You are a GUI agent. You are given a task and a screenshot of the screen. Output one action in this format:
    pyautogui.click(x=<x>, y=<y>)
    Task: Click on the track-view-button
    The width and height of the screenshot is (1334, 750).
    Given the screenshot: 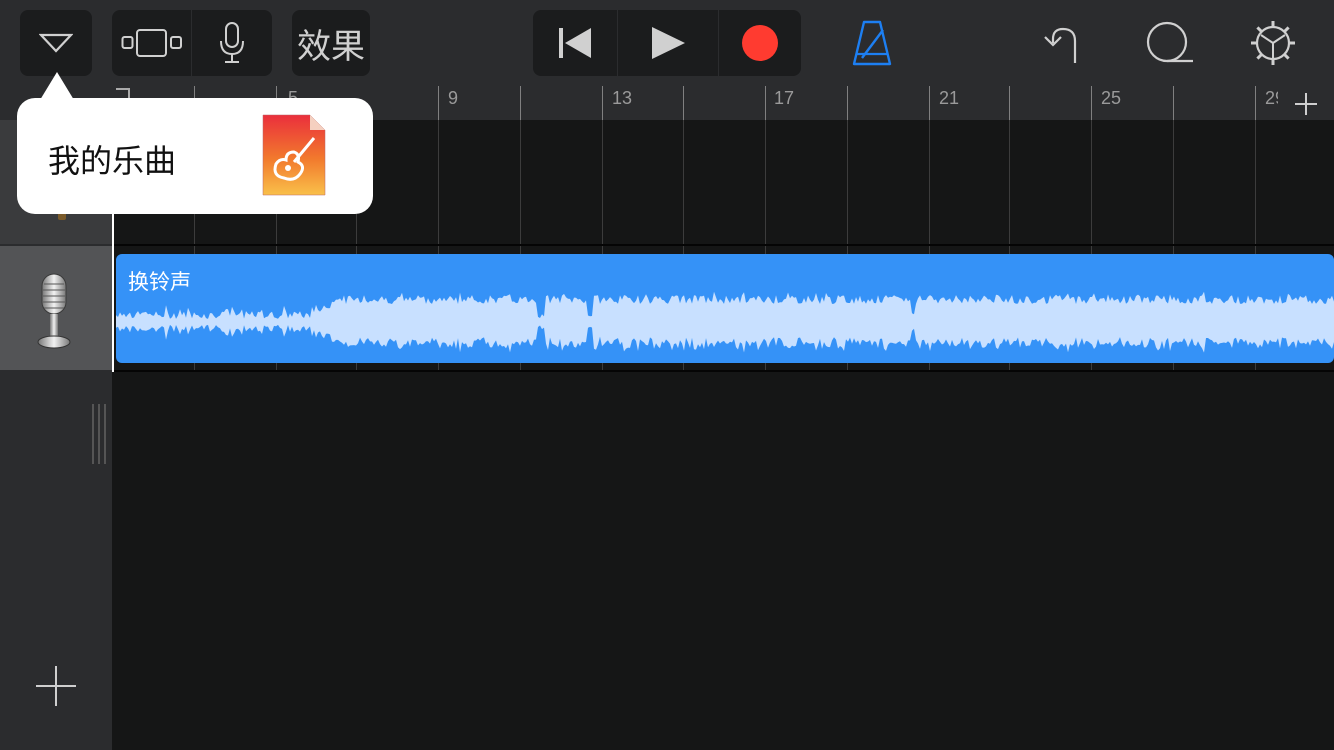 What is the action you would take?
    pyautogui.click(x=151, y=43)
    